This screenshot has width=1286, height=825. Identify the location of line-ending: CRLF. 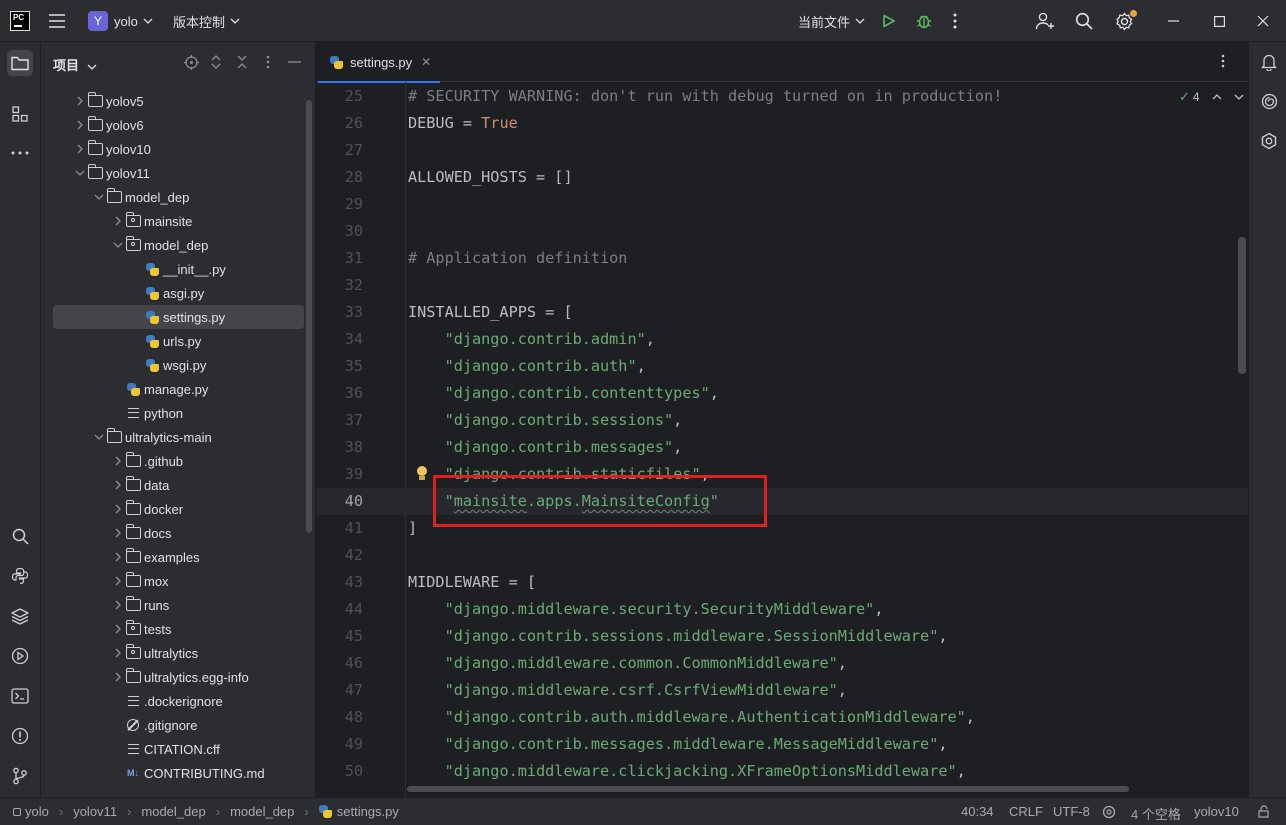
(1026, 811).